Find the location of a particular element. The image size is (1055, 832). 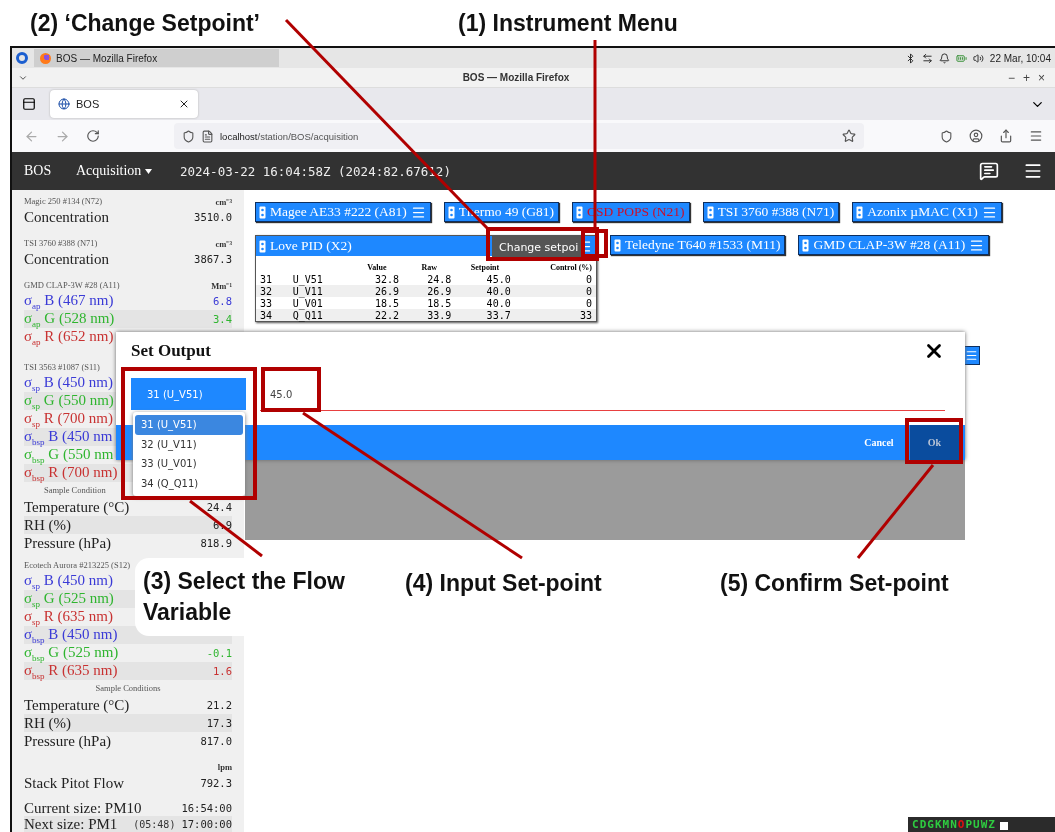

tab-list-icon is located at coordinates (29, 104).